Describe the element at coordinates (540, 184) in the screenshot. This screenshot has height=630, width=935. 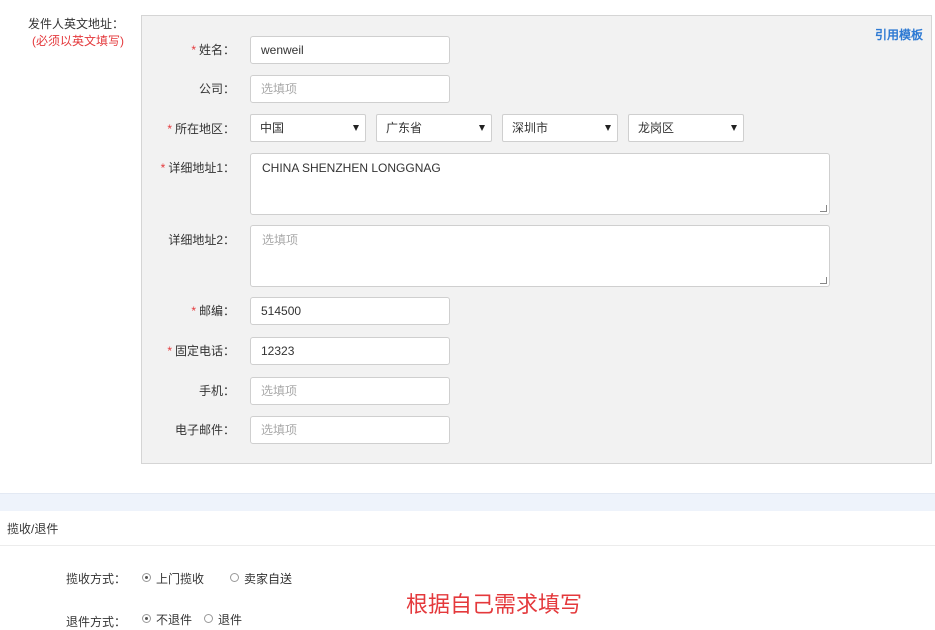
I see `address1-textarea: CHINA SHENZHEN LONGGNAG` at that location.